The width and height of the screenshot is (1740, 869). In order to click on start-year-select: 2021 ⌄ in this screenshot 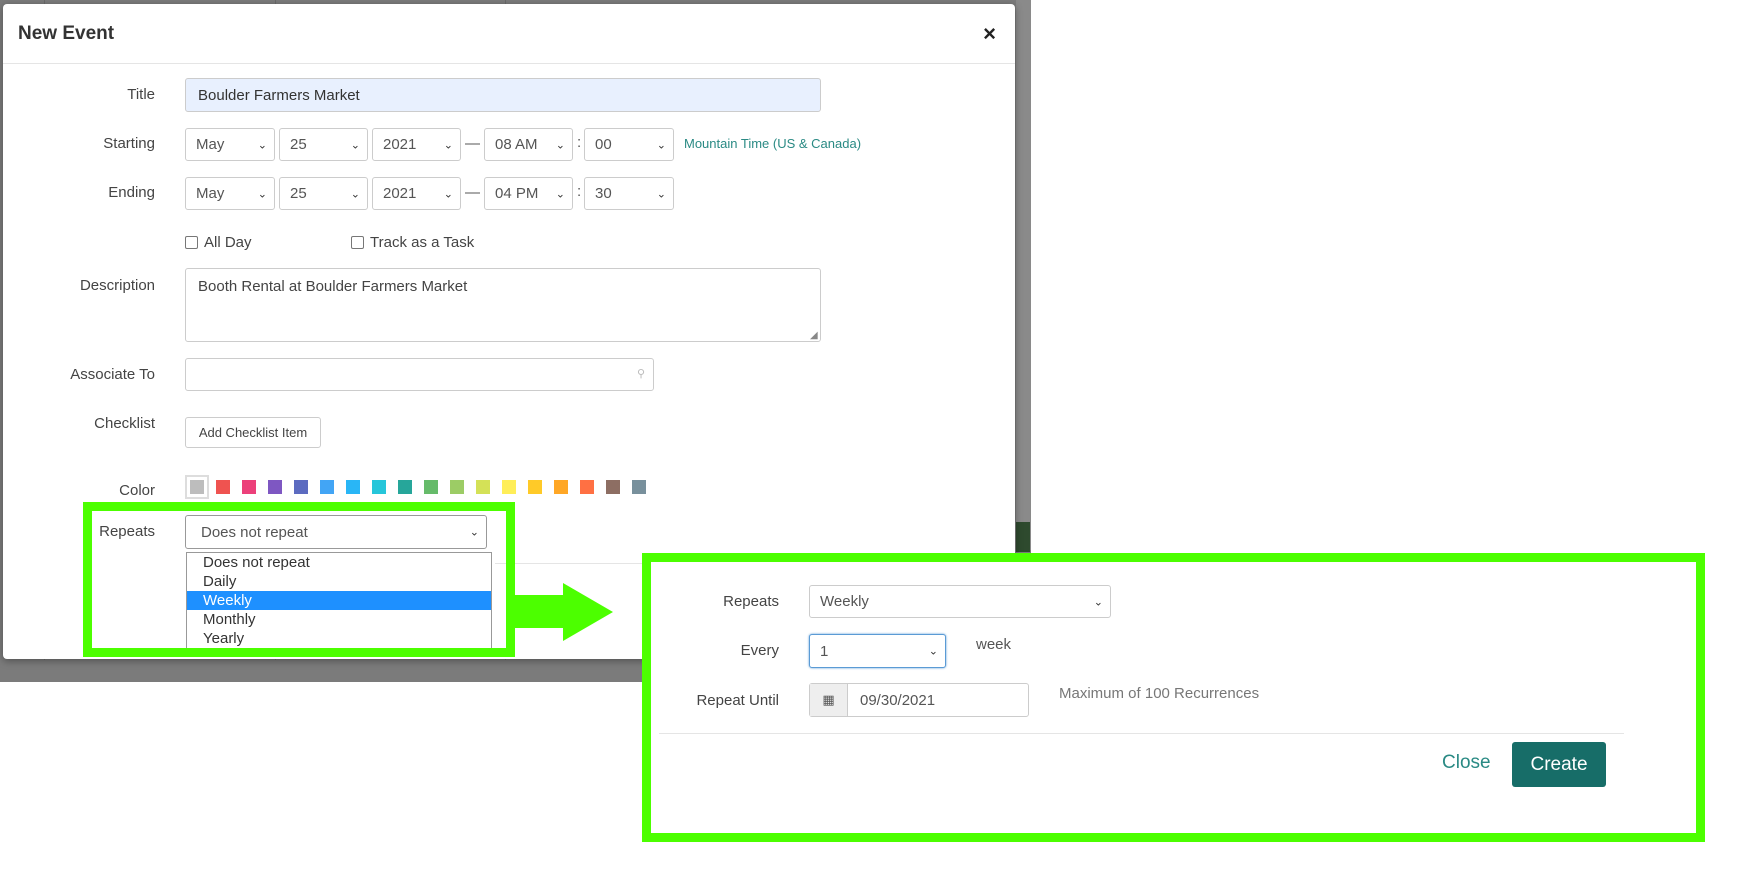, I will do `click(416, 144)`.